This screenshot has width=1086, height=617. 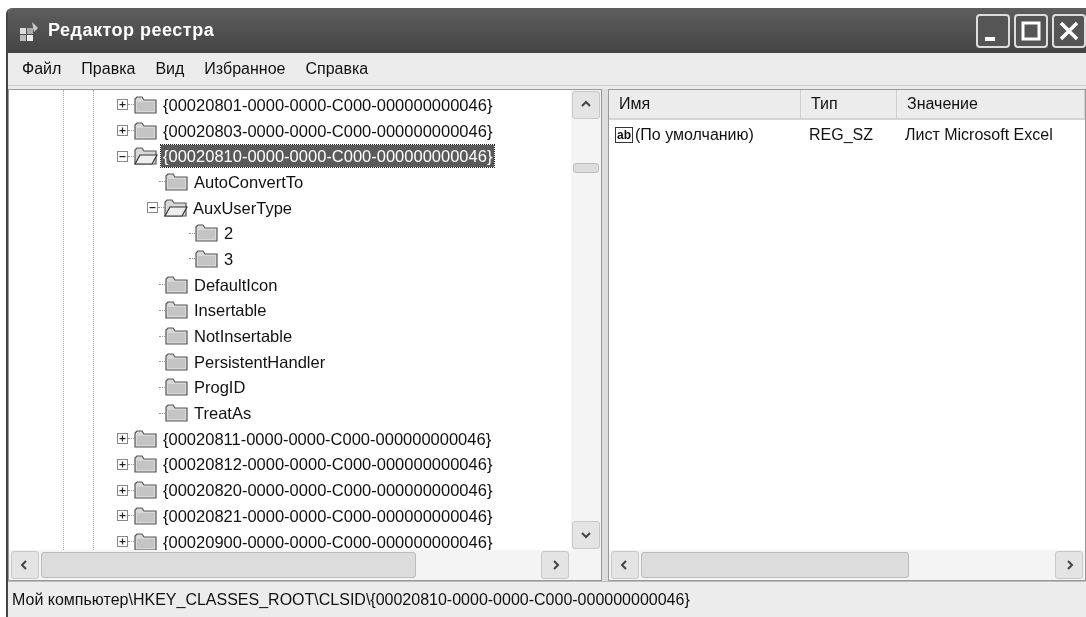 What do you see at coordinates (131, 30) in the screenshot?
I see `window-title: Редактор реестра` at bounding box center [131, 30].